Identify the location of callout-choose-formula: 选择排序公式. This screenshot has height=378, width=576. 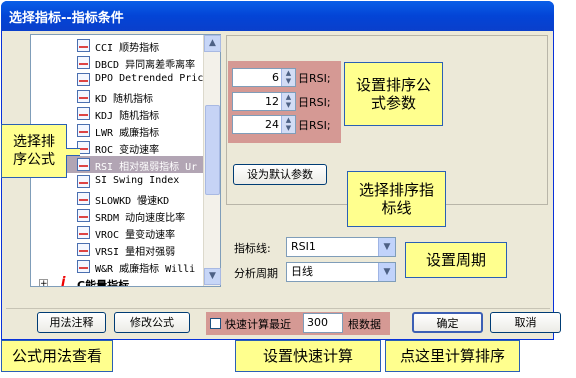
(34, 151).